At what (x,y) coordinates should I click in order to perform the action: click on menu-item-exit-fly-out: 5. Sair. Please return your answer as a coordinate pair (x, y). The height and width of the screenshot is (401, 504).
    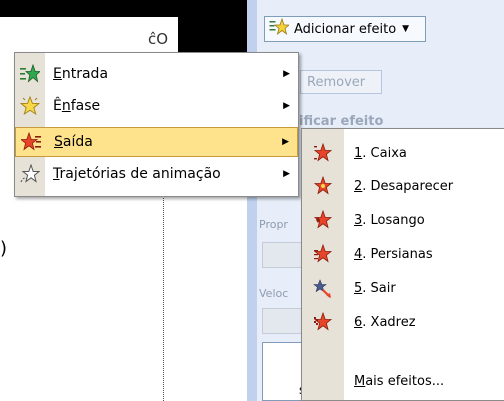
    Looking at the image, I should click on (403, 288).